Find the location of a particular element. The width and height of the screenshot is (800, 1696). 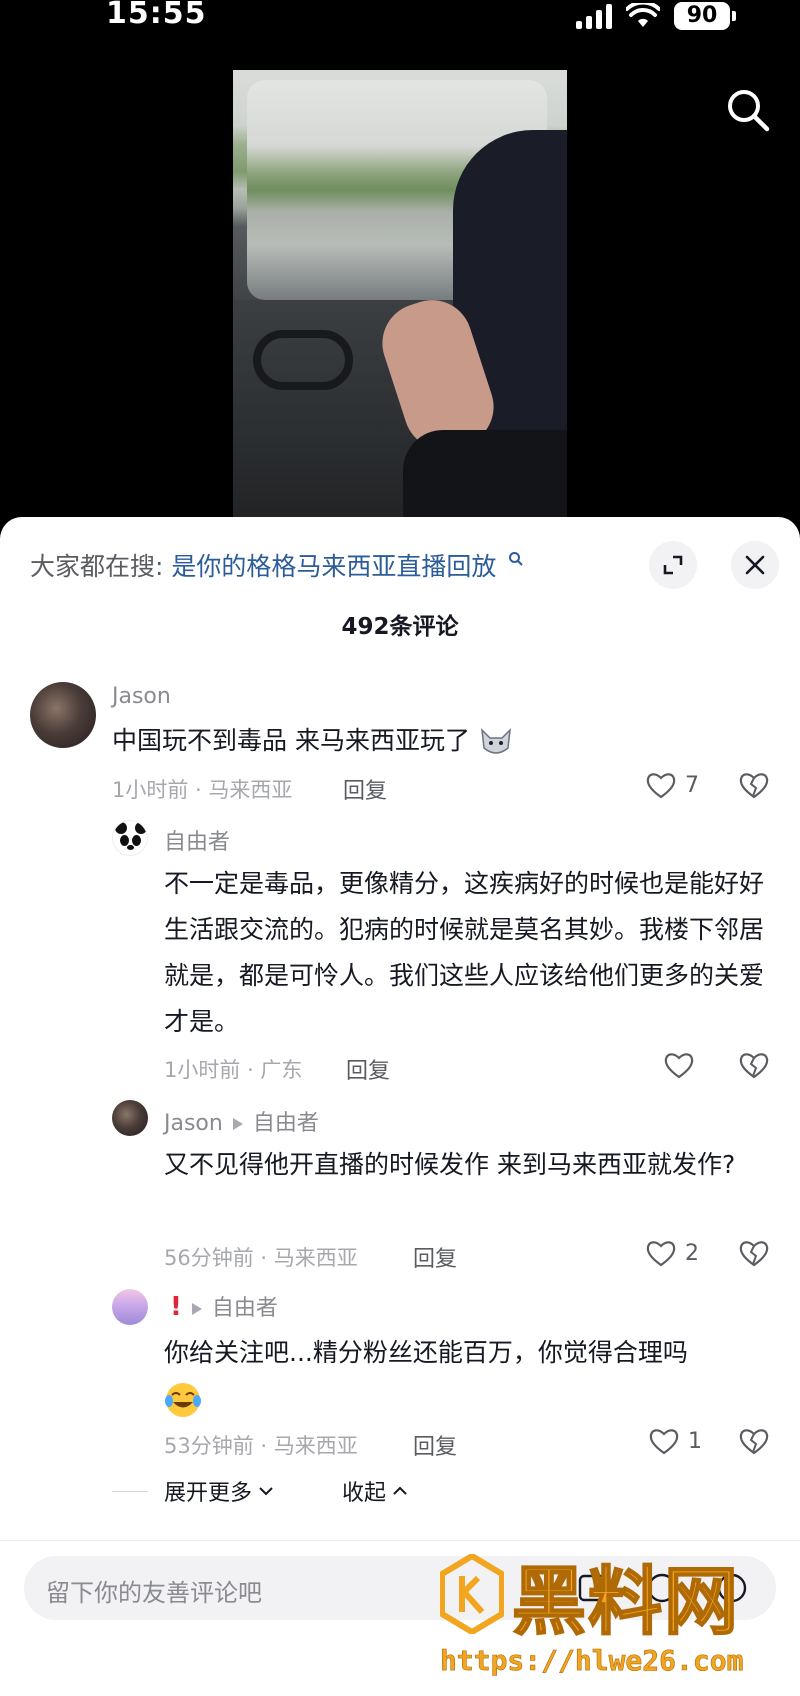

wolf-emoji-icon is located at coordinates (495, 740).